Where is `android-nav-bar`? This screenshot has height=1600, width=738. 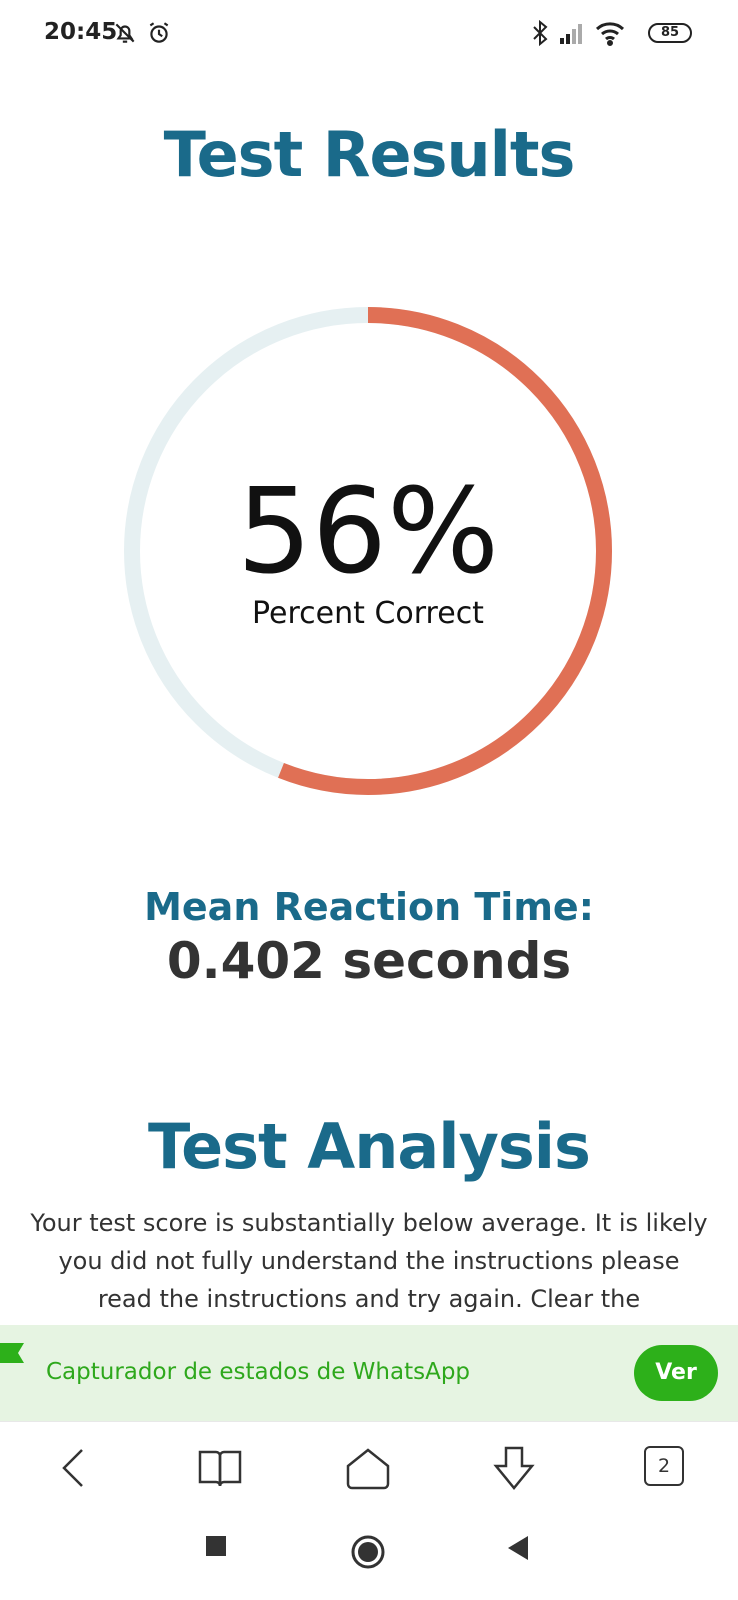
android-nav-bar is located at coordinates (369, 1556).